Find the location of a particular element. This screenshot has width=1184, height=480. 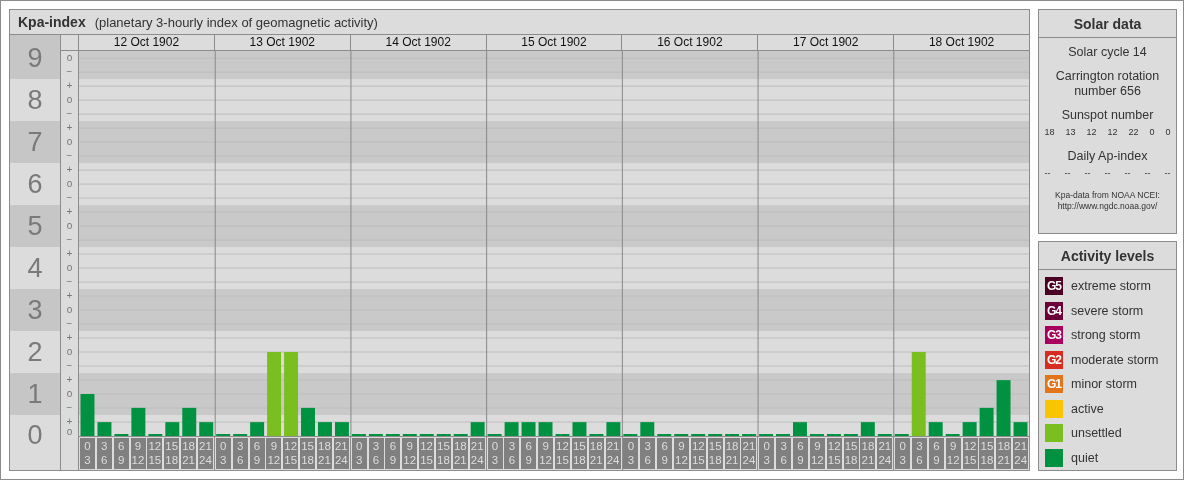

sunspot-value: 18 is located at coordinates (1049, 132).